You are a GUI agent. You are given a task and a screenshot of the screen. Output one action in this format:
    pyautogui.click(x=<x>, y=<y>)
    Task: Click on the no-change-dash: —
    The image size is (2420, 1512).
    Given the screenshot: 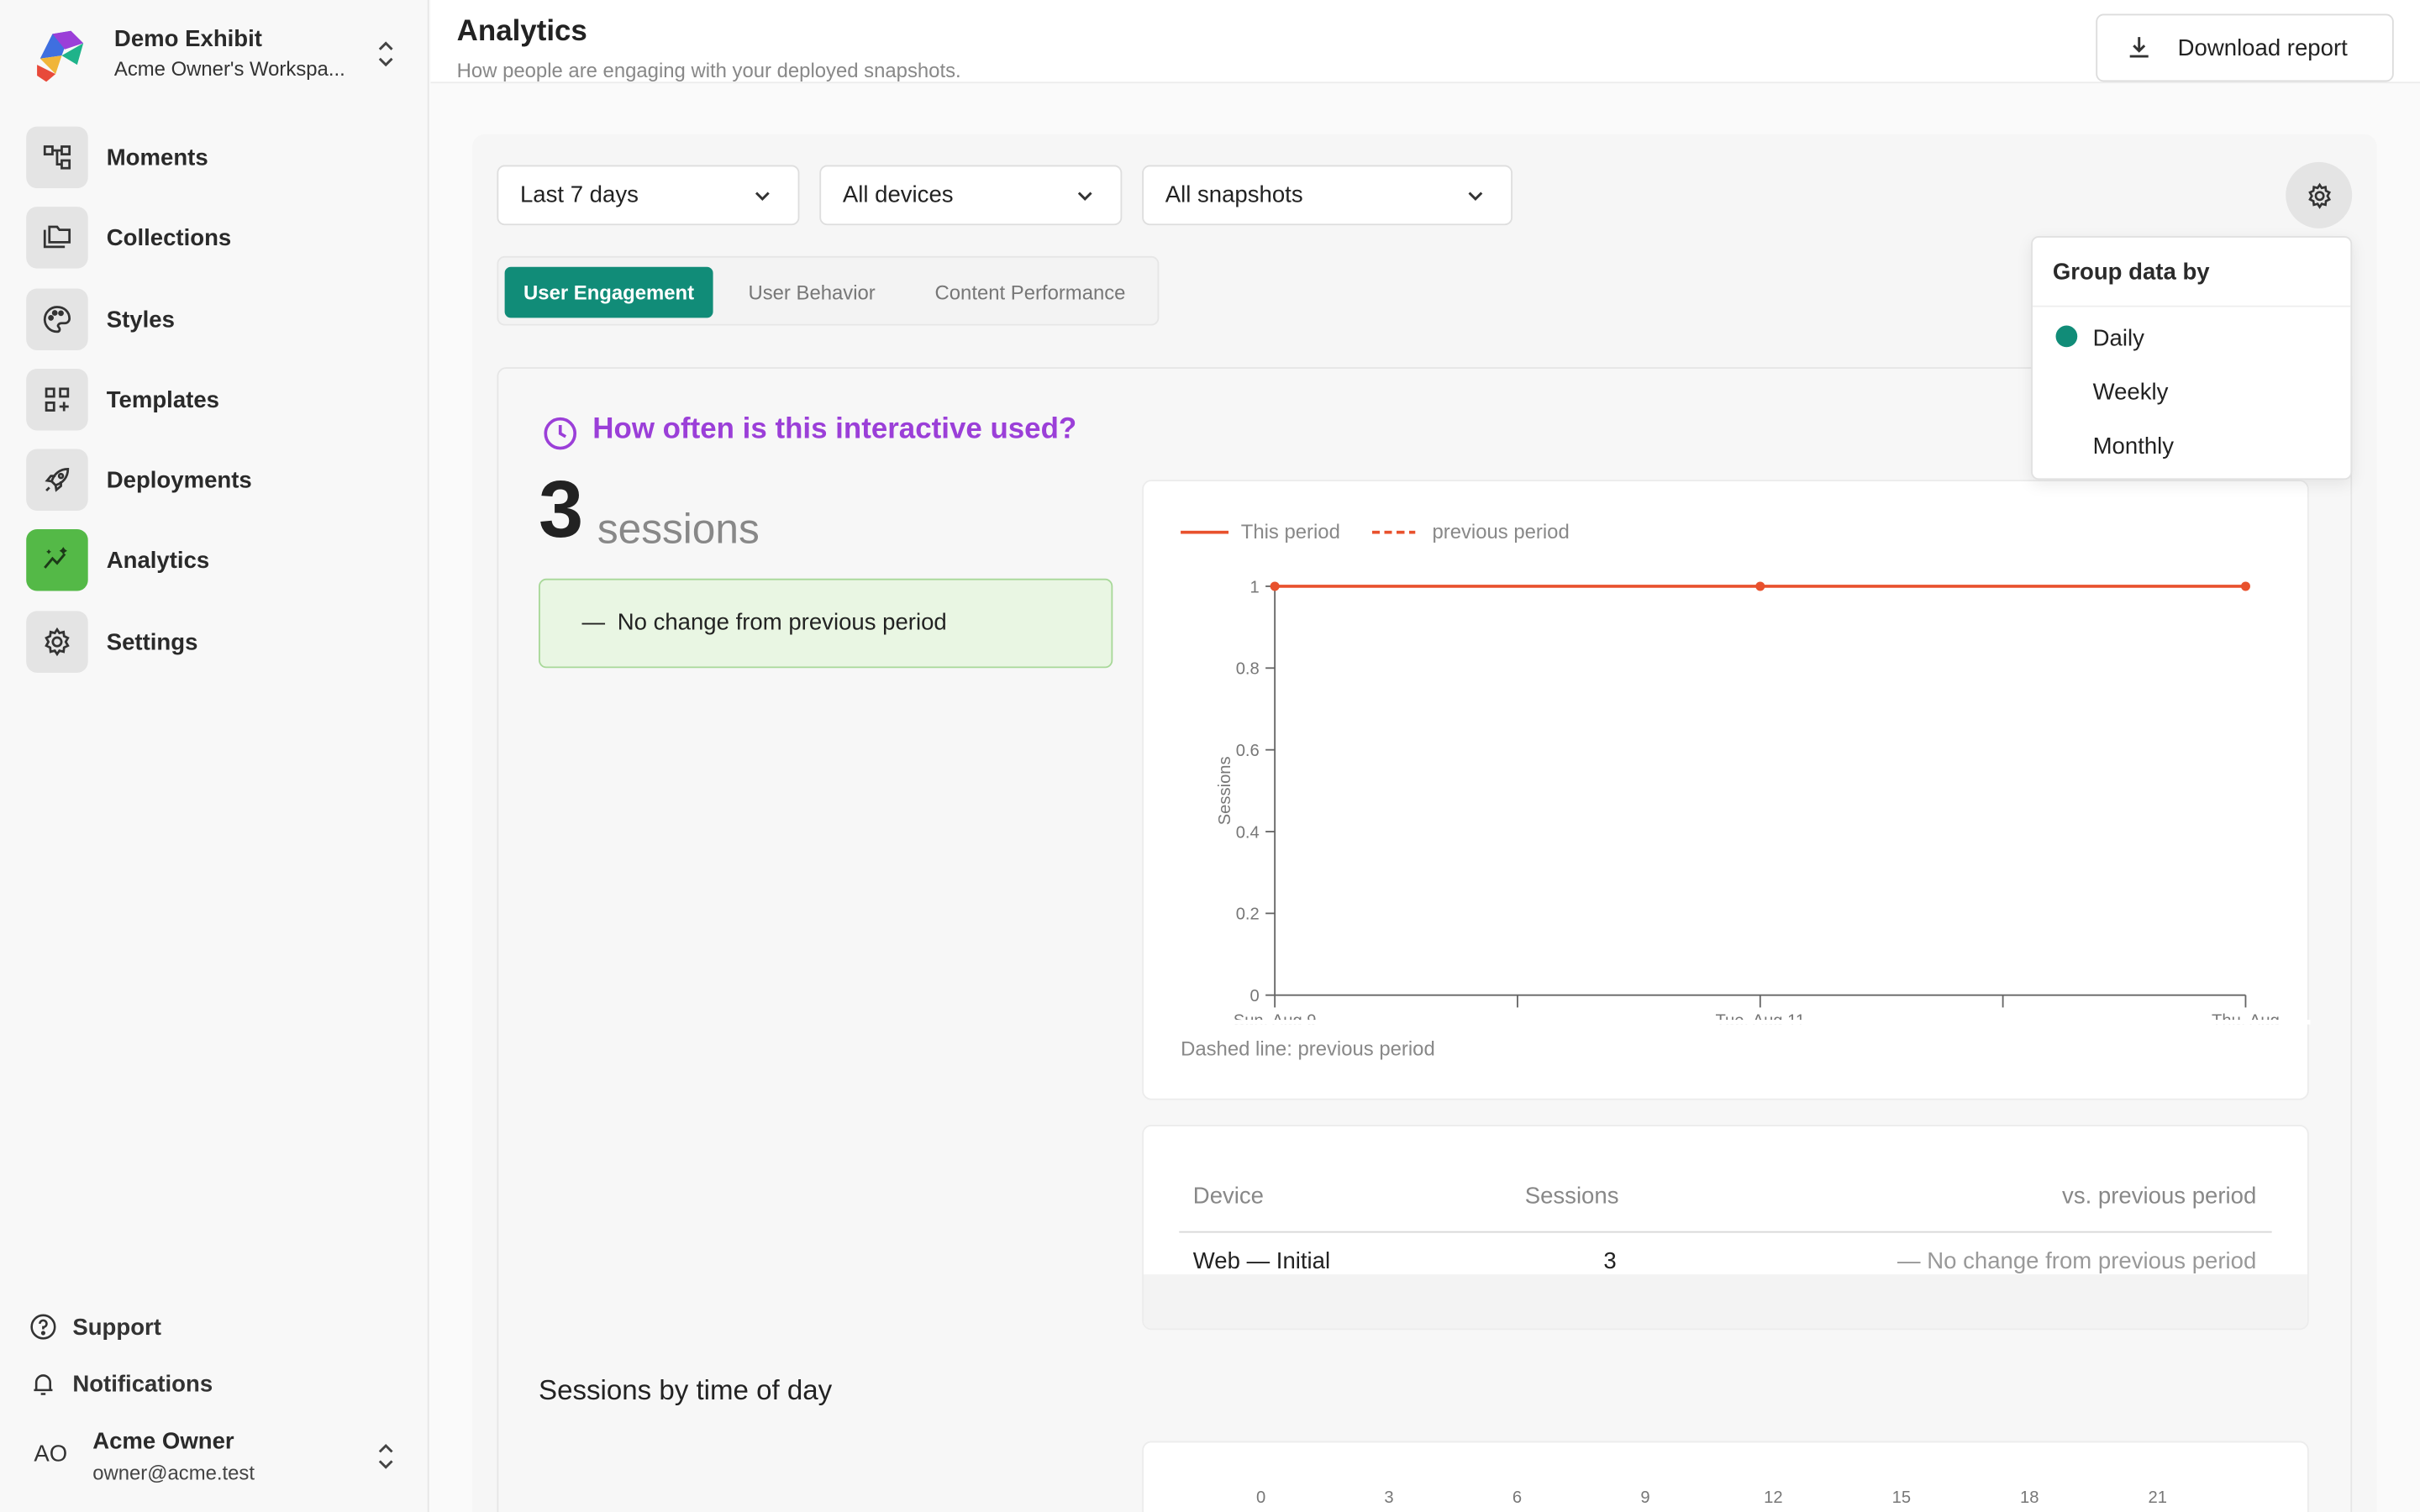 What is the action you would take?
    pyautogui.click(x=593, y=622)
    